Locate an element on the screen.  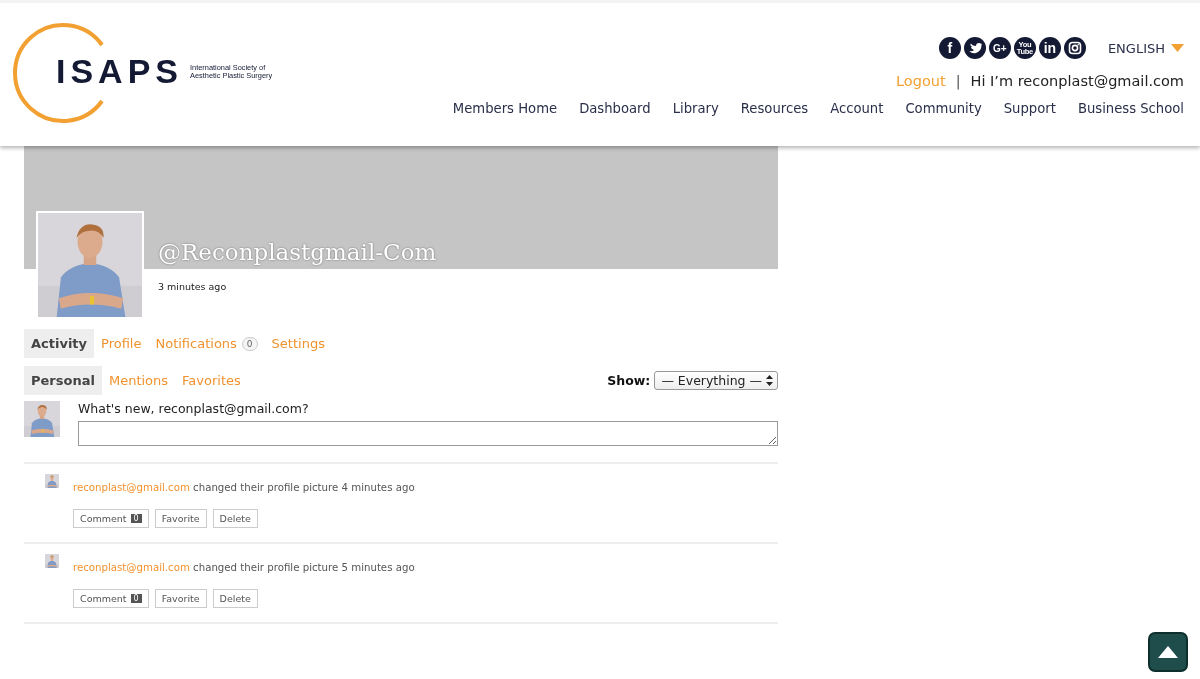
nav-link: Resources is located at coordinates (774, 108).